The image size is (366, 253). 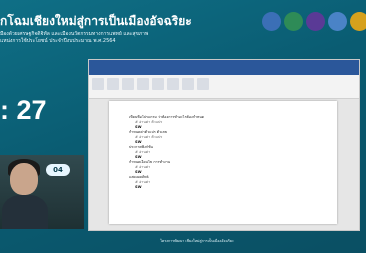 What do you see at coordinates (58, 170) in the screenshot?
I see `webcam-badge: 04` at bounding box center [58, 170].